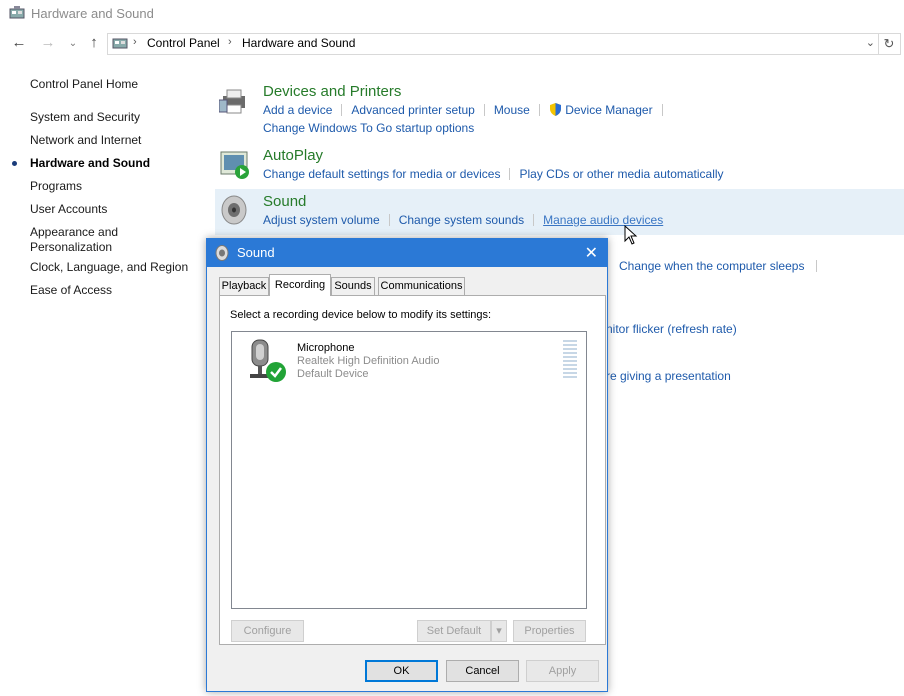  I want to click on advanced-printer-setup-link: Advanced printer setup, so click(412, 110).